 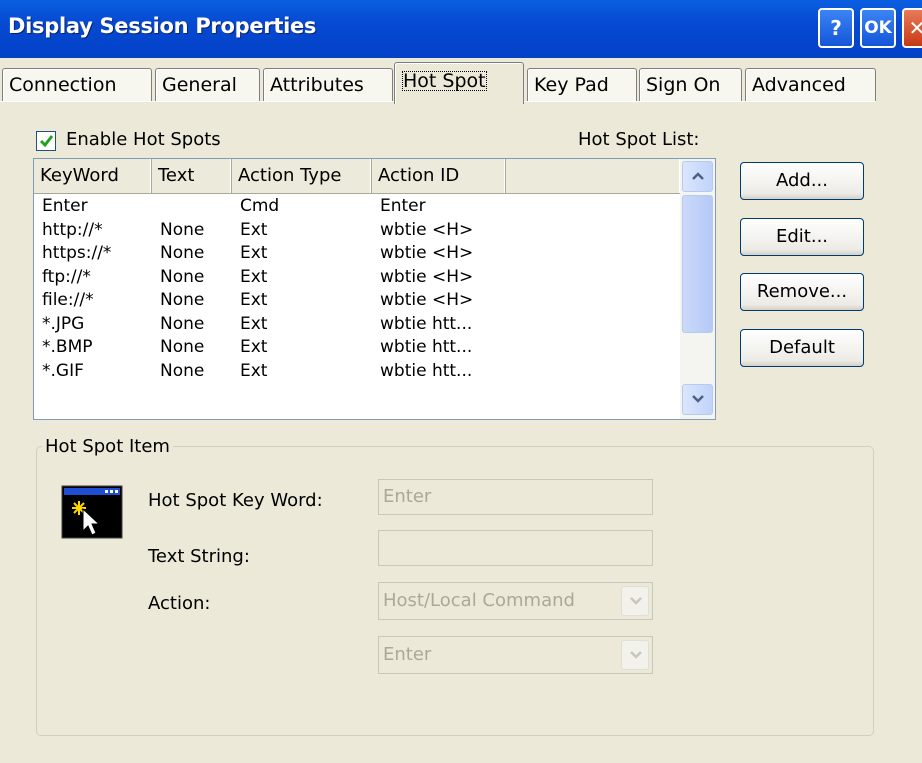 What do you see at coordinates (179, 603) in the screenshot?
I see `action-label: Action:` at bounding box center [179, 603].